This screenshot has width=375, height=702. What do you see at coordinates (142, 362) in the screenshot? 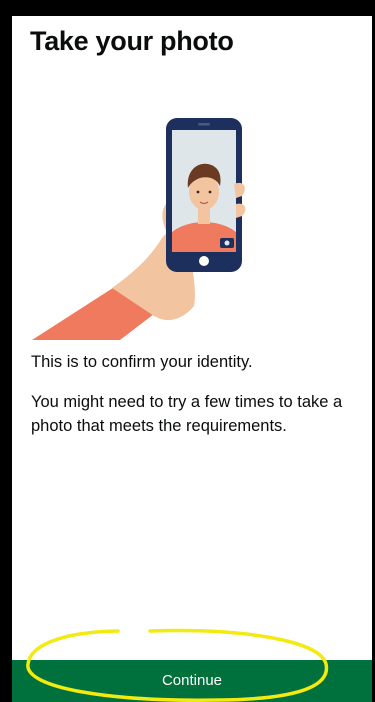
I see `identity-paragraph: This is to confirm your identity.` at bounding box center [142, 362].